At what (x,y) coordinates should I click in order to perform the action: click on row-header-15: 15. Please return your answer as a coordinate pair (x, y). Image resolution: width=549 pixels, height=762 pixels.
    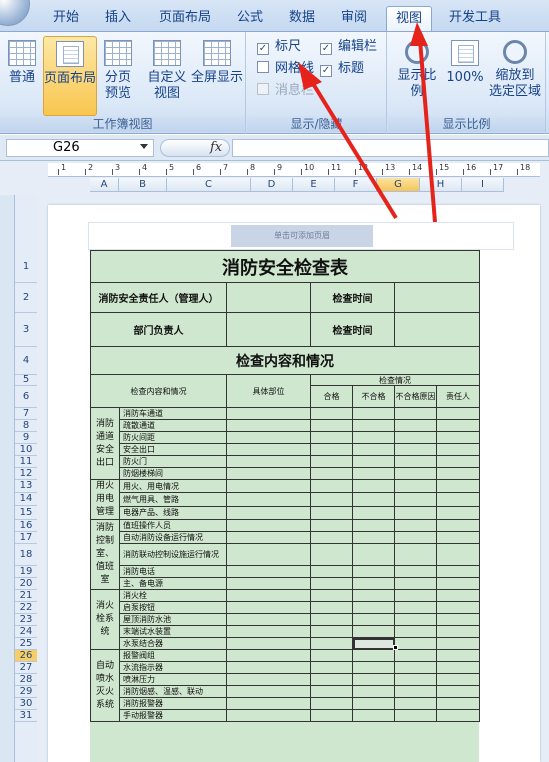
    Looking at the image, I should click on (26, 513).